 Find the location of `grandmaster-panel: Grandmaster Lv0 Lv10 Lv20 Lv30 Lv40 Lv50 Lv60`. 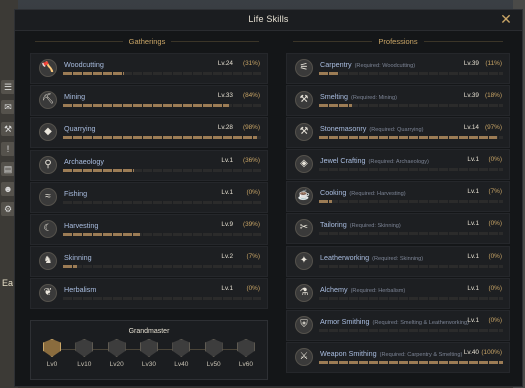

grandmaster-panel: Grandmaster Lv0 Lv10 Lv20 Lv30 Lv40 Lv50 Lv60 is located at coordinates (149, 350).